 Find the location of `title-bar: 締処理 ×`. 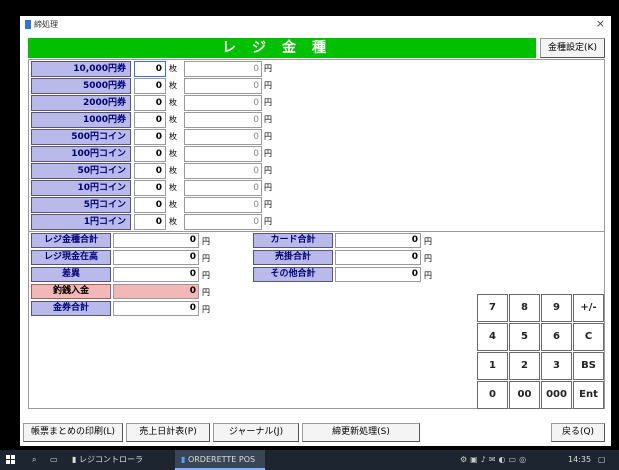

title-bar: 締処理 × is located at coordinates (315, 25).